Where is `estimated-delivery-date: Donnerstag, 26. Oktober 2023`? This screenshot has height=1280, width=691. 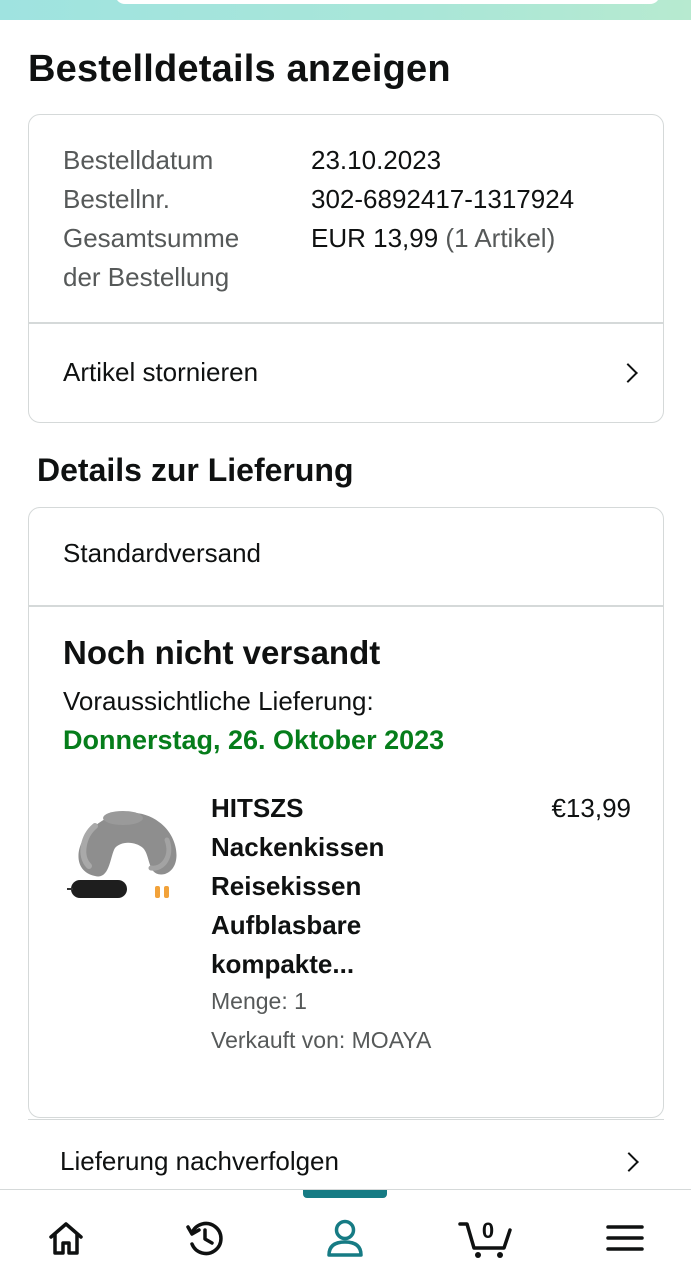
estimated-delivery-date: Donnerstag, 26. Oktober 2023 is located at coordinates (254, 740).